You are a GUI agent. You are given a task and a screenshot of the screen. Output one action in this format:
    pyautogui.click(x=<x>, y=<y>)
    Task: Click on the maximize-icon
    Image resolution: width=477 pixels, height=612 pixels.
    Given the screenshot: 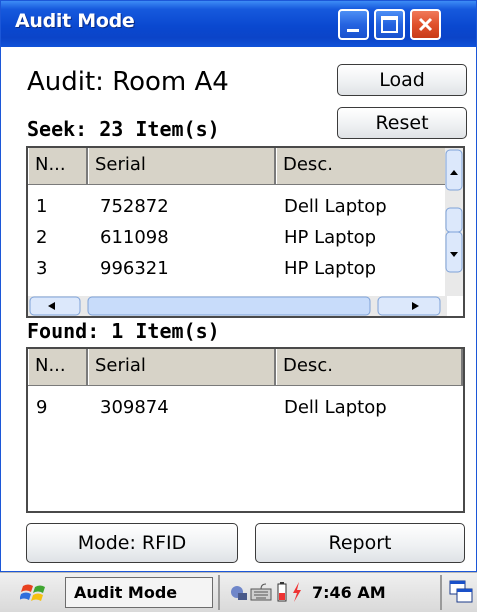 What is the action you would take?
    pyautogui.click(x=389, y=24)
    